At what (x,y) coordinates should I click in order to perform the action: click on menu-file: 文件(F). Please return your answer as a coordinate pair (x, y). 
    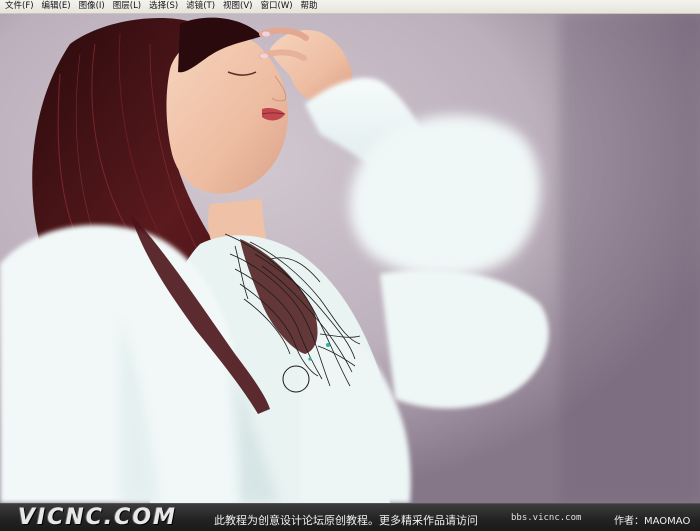
    Looking at the image, I should click on (20, 6).